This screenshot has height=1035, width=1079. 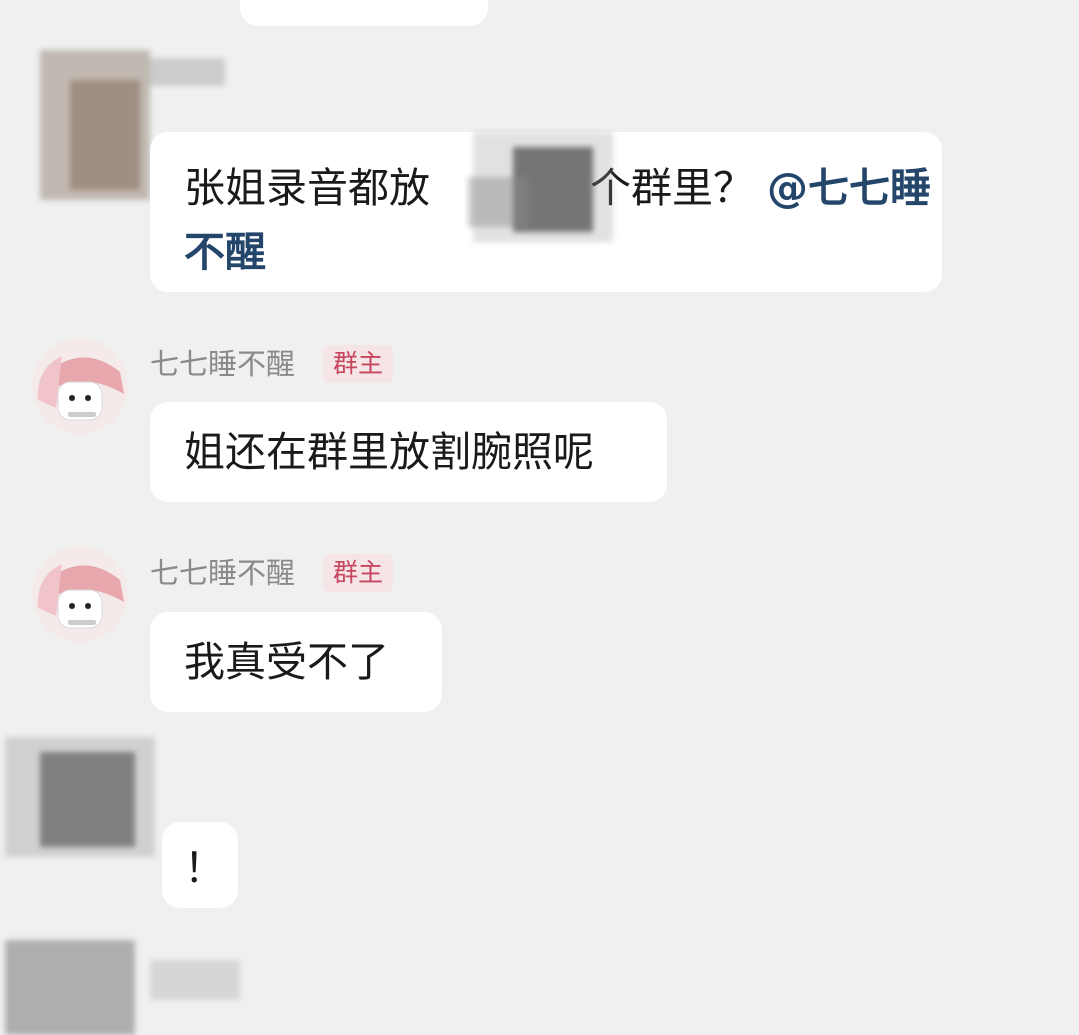 I want to click on message-text: 我真受不了, so click(x=286, y=662).